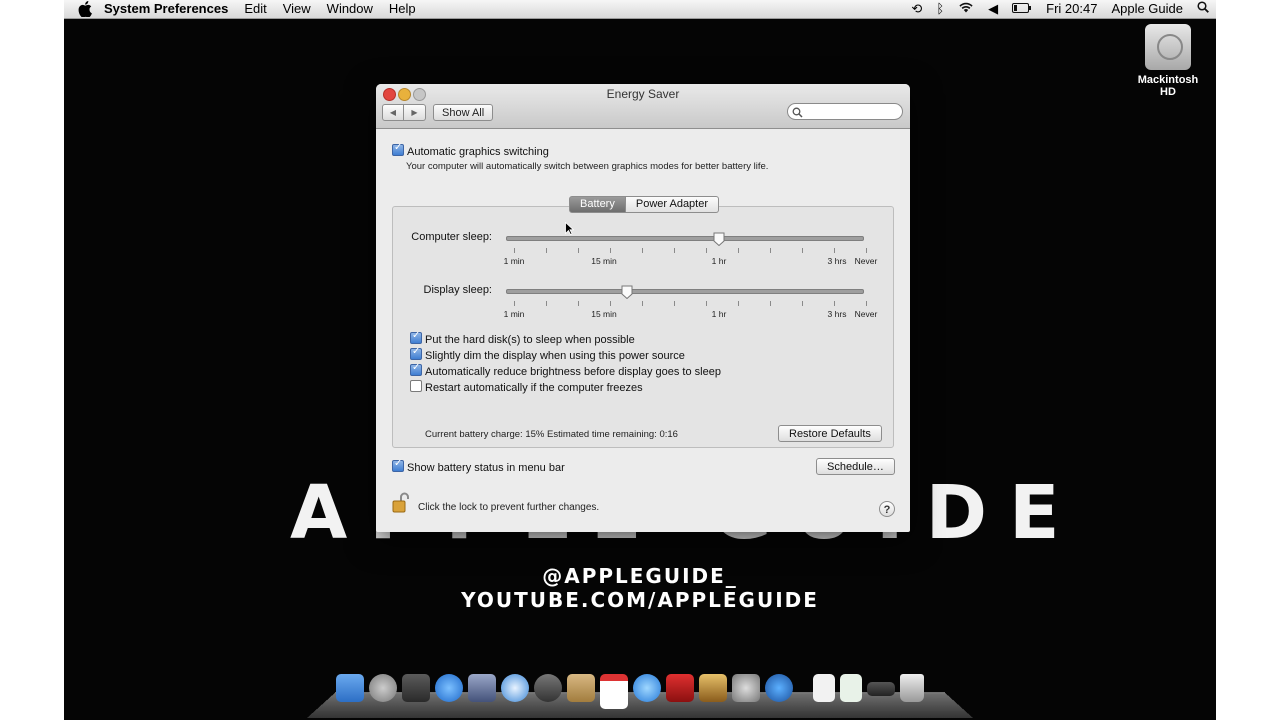 This screenshot has width=1280, height=720. I want to click on menu-view: View, so click(297, 9).